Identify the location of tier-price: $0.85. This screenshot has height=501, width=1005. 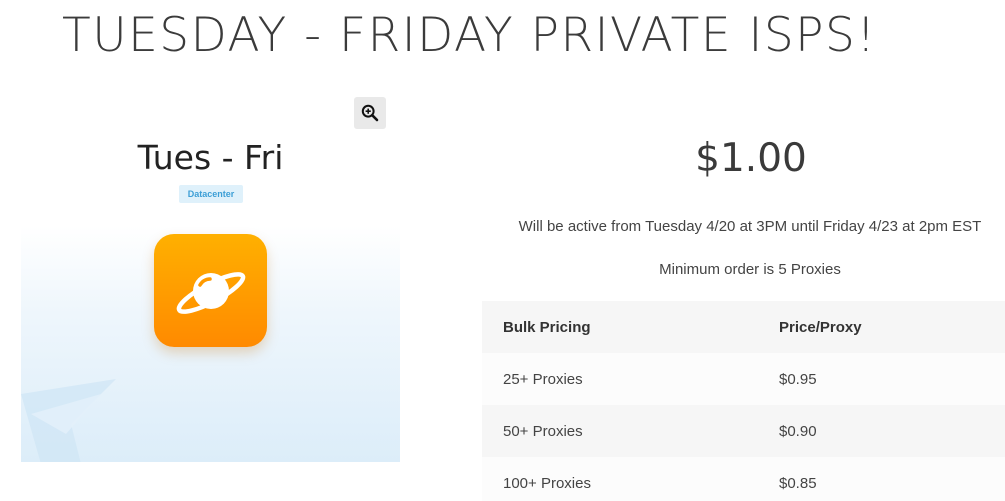
(798, 483).